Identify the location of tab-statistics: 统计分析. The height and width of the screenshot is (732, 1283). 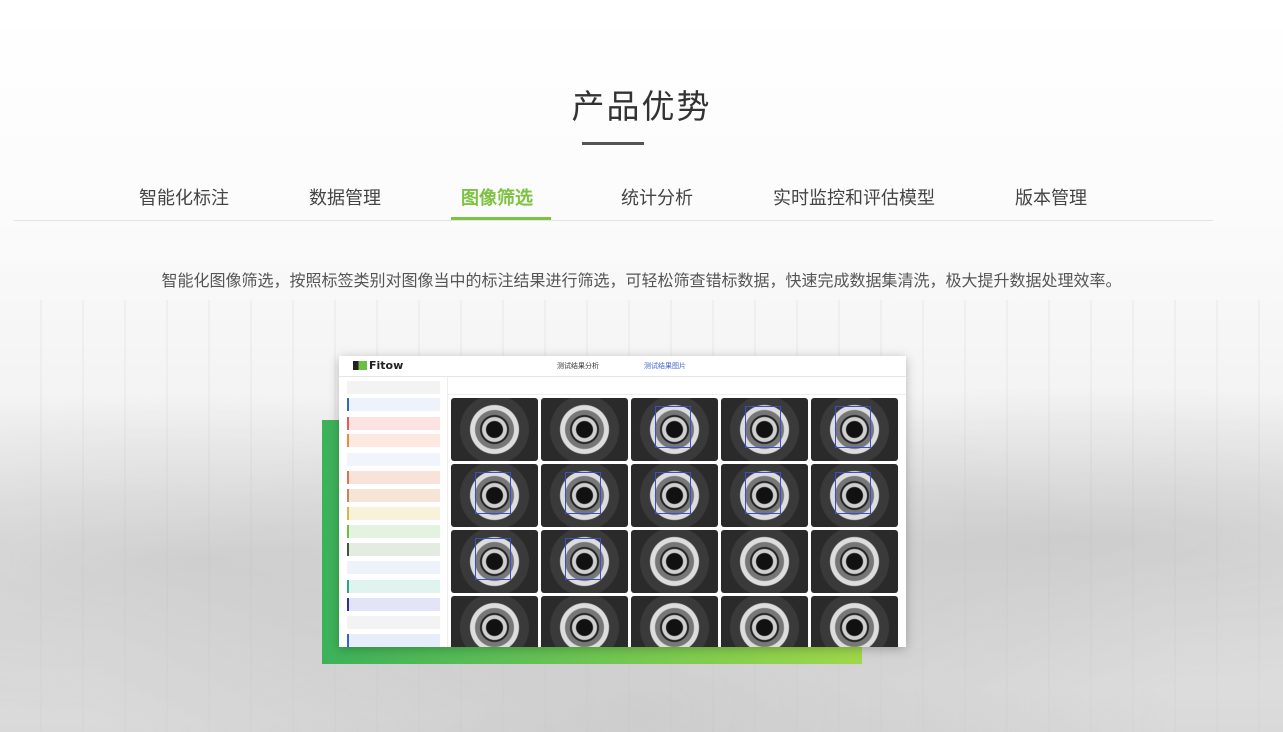
(657, 197).